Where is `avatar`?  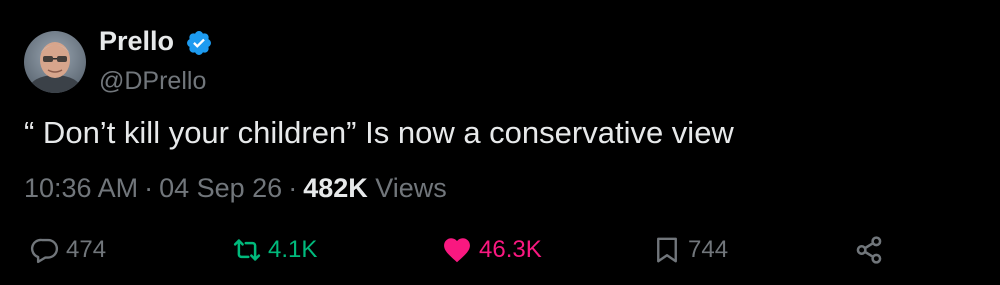
avatar is located at coordinates (55, 62).